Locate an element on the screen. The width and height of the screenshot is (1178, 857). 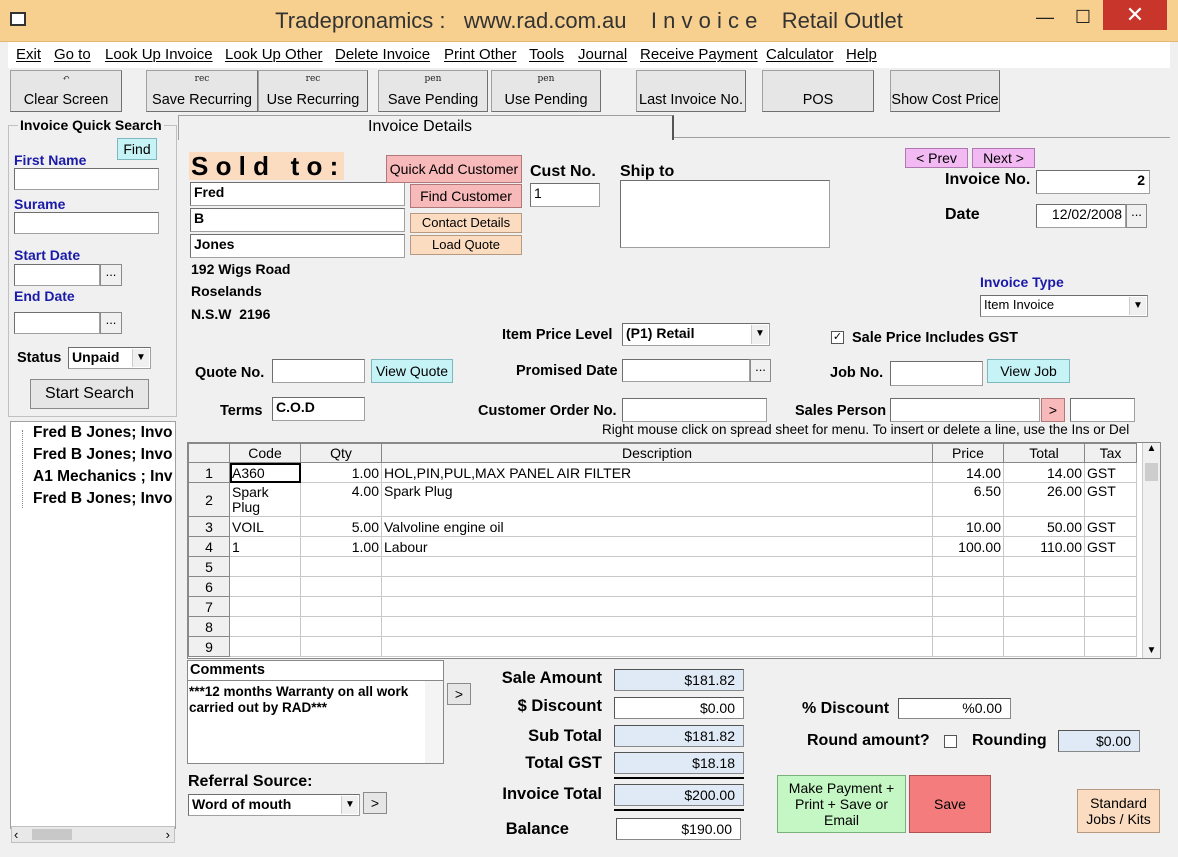
menu-calculator: Calculator is located at coordinates (800, 54).